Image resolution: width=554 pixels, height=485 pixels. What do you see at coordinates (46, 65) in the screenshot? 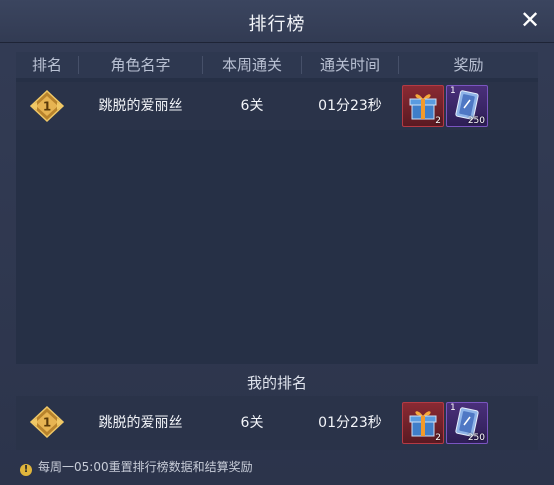
I see `column-header-rank: 排名` at bounding box center [46, 65].